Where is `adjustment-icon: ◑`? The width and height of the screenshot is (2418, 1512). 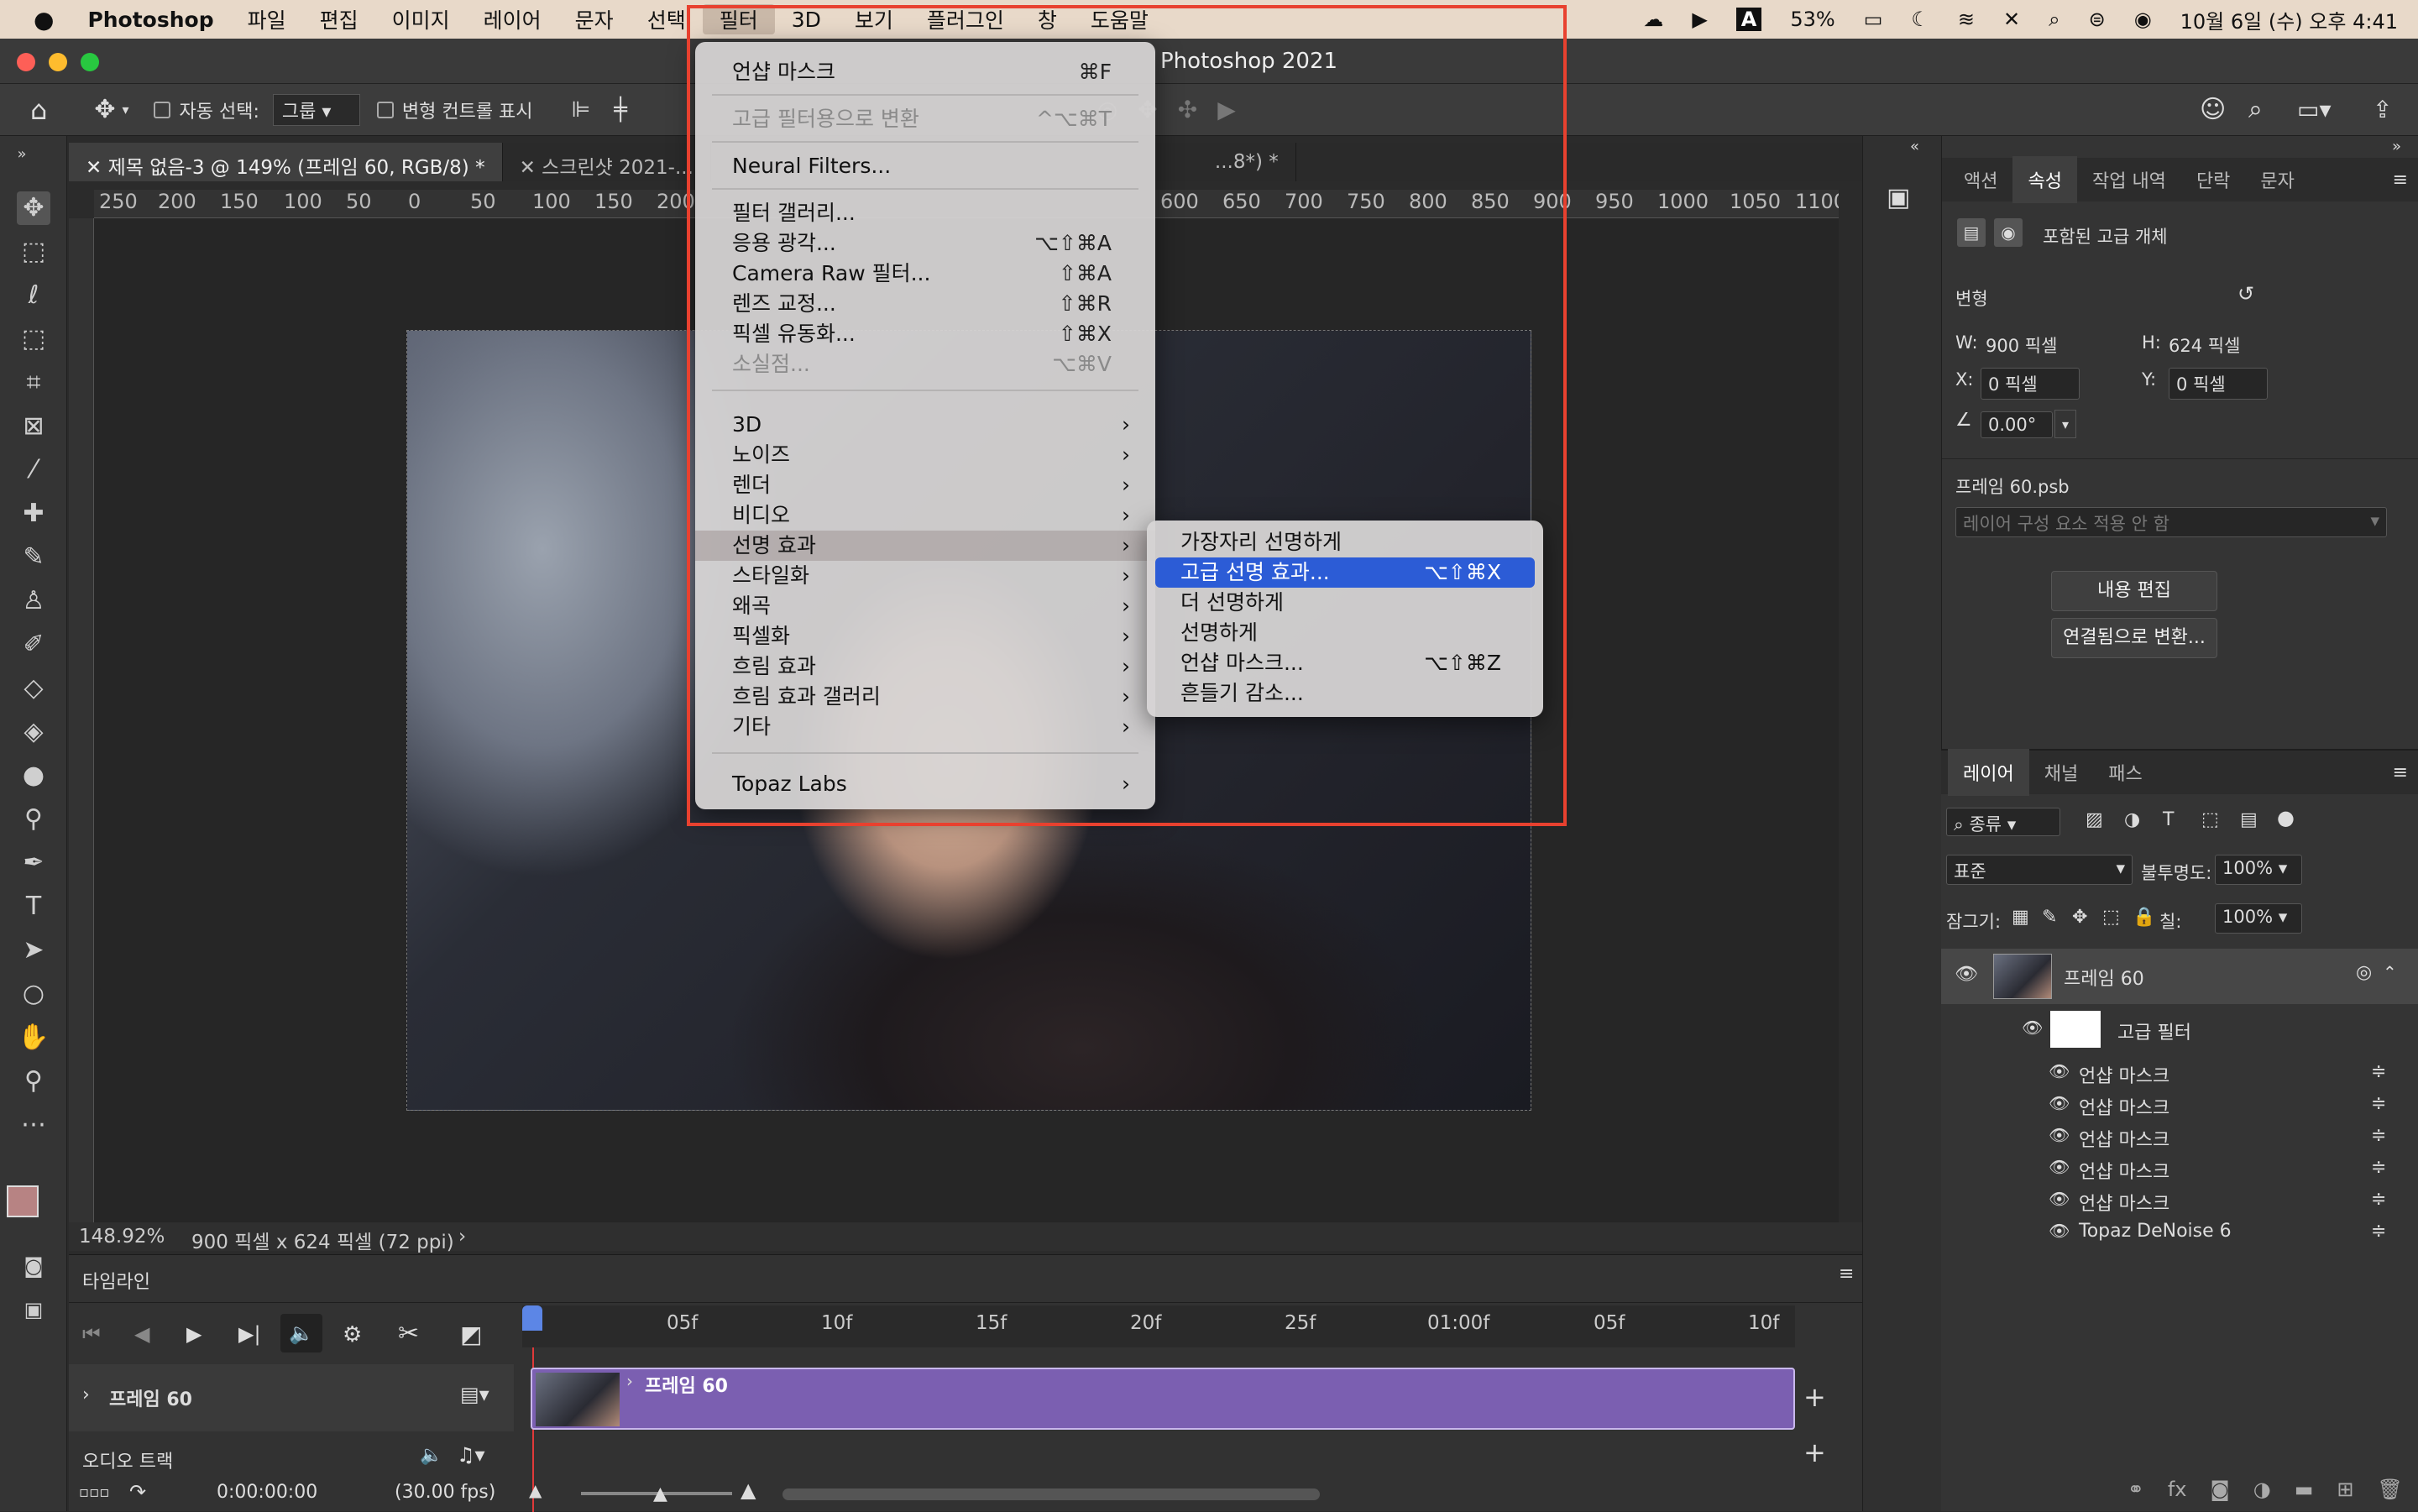
adjustment-icon: ◑ is located at coordinates (2262, 1489).